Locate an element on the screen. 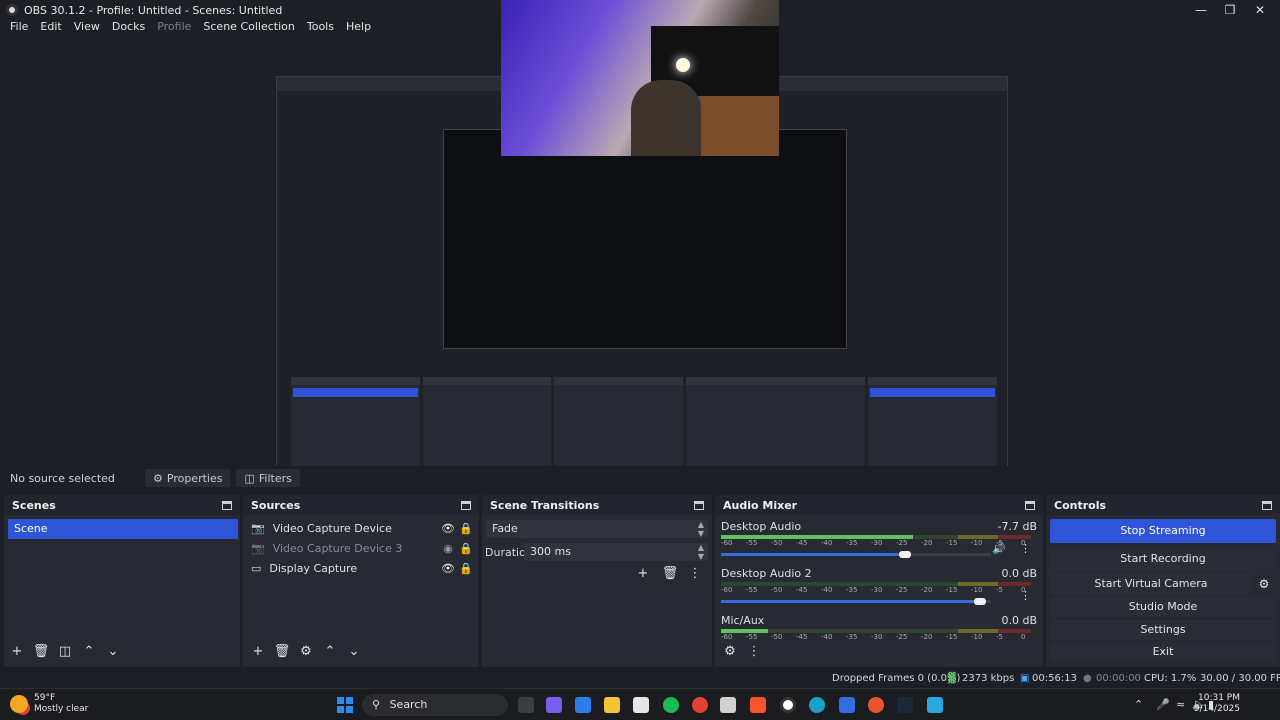  exit-button: Exit is located at coordinates (1163, 652).